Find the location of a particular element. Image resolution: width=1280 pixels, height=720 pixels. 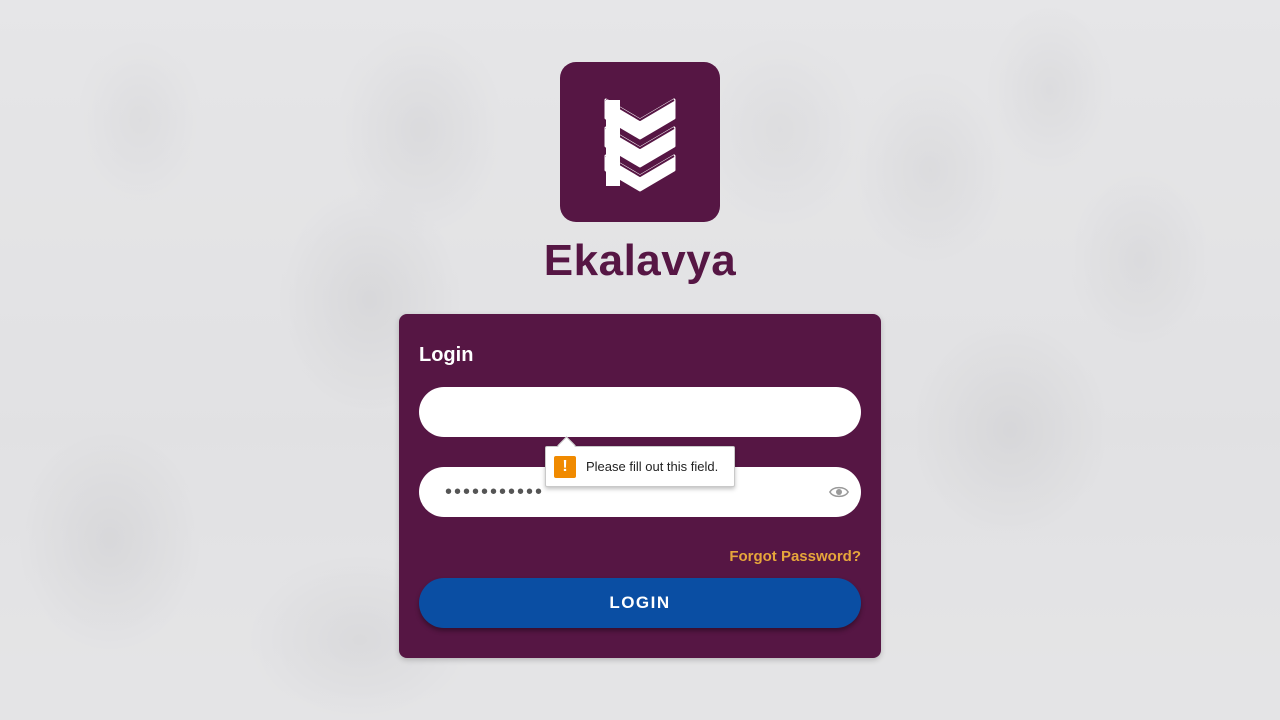

brand-logo is located at coordinates (640, 142).